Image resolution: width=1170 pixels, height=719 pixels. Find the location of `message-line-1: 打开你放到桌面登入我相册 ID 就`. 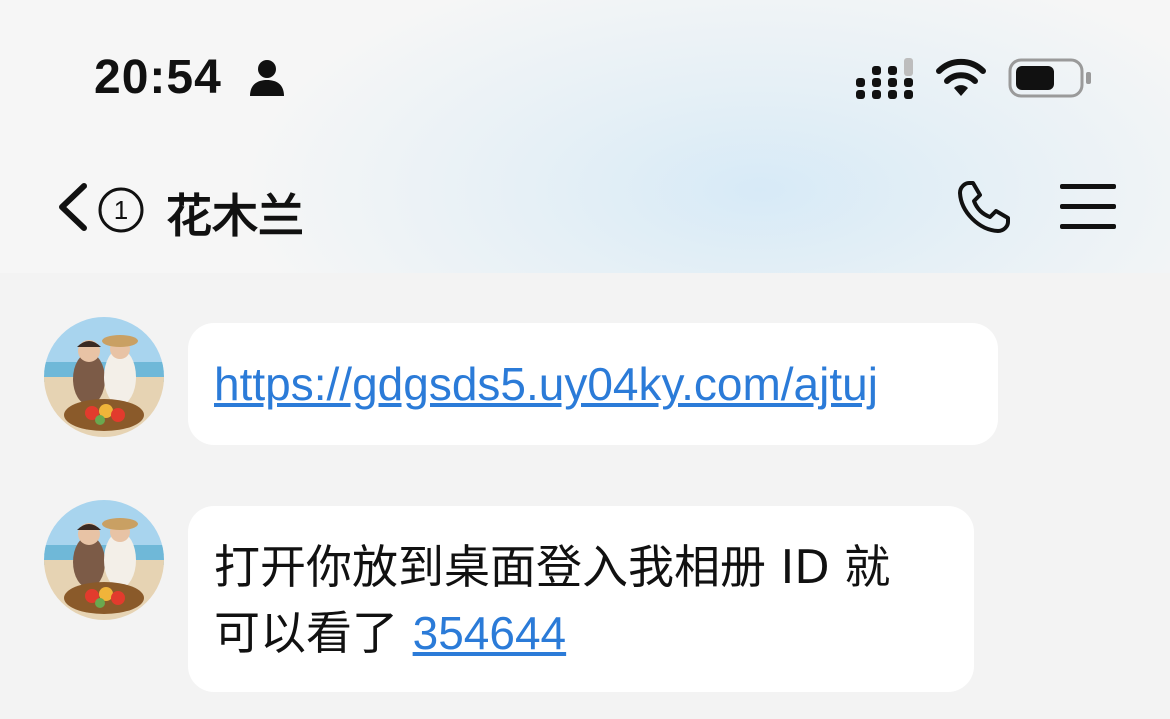

message-line-1: 打开你放到桌面登入我相册 ID 就 is located at coordinates (552, 567).